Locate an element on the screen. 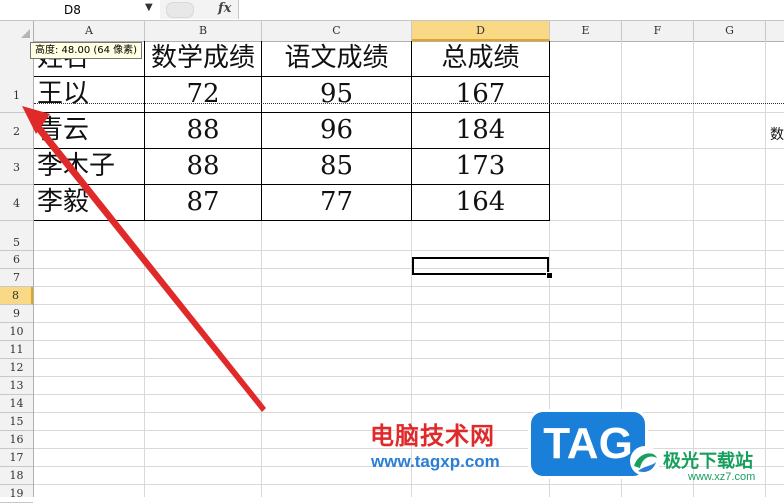 The height and width of the screenshot is (503, 784). aurora-logo-icon is located at coordinates (645, 461).